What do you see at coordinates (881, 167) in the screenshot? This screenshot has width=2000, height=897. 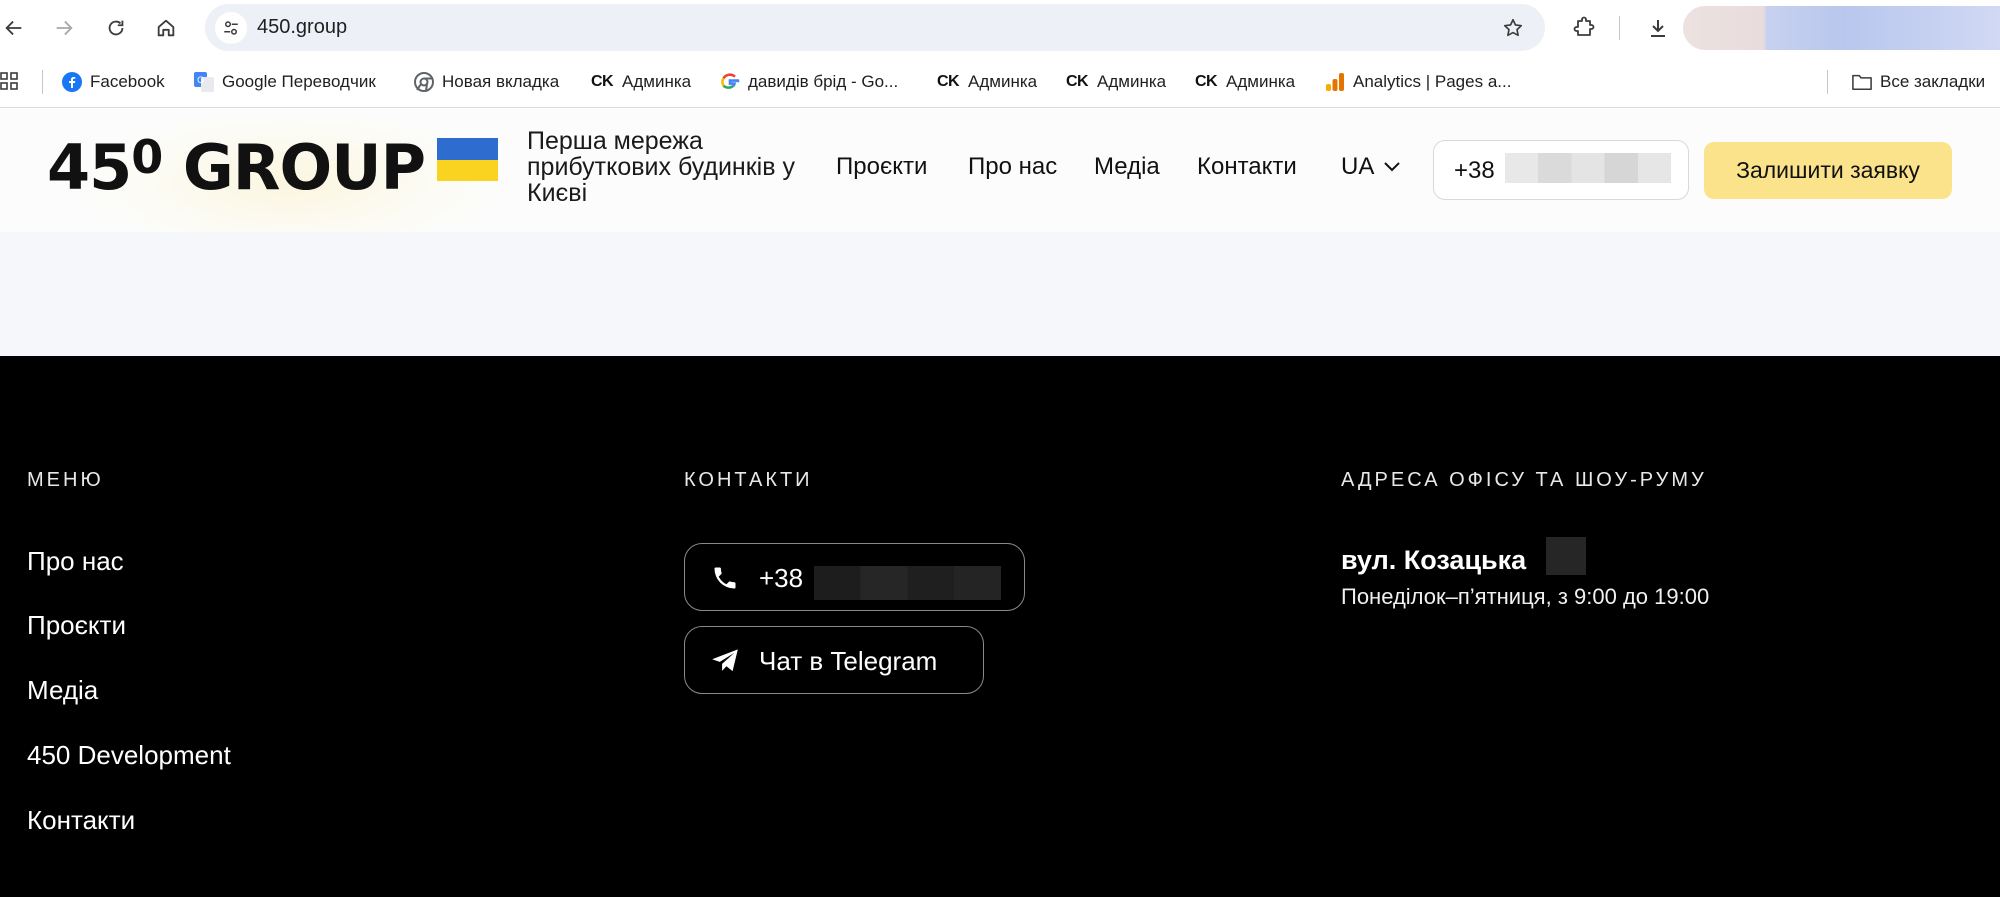 I see `nav-projects: Проєкти` at bounding box center [881, 167].